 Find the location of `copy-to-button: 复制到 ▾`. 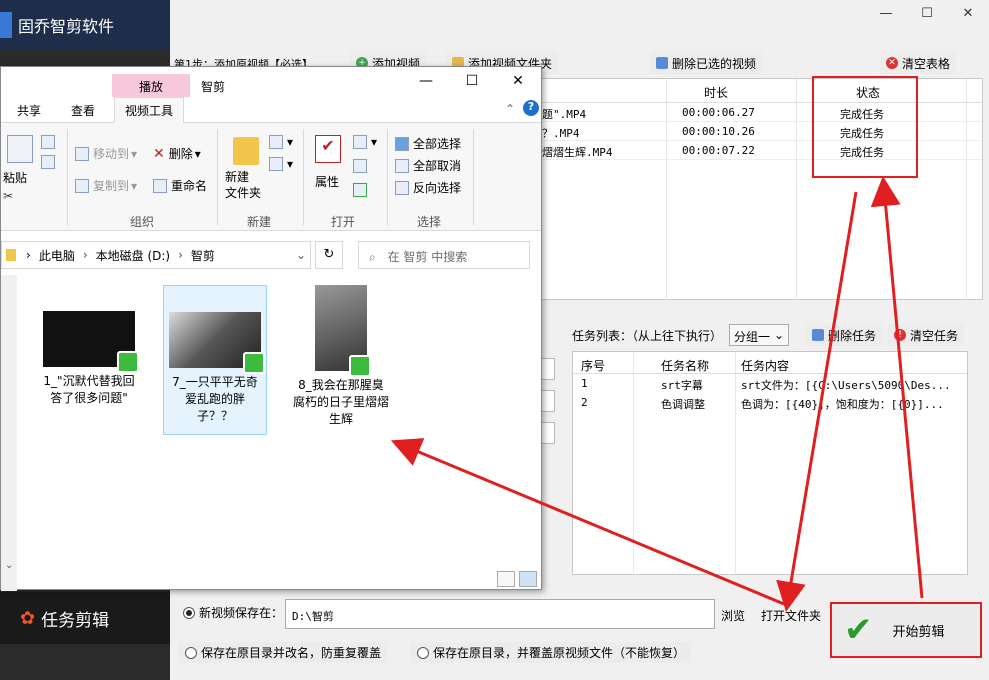

copy-to-button: 复制到 ▾ is located at coordinates (106, 185).